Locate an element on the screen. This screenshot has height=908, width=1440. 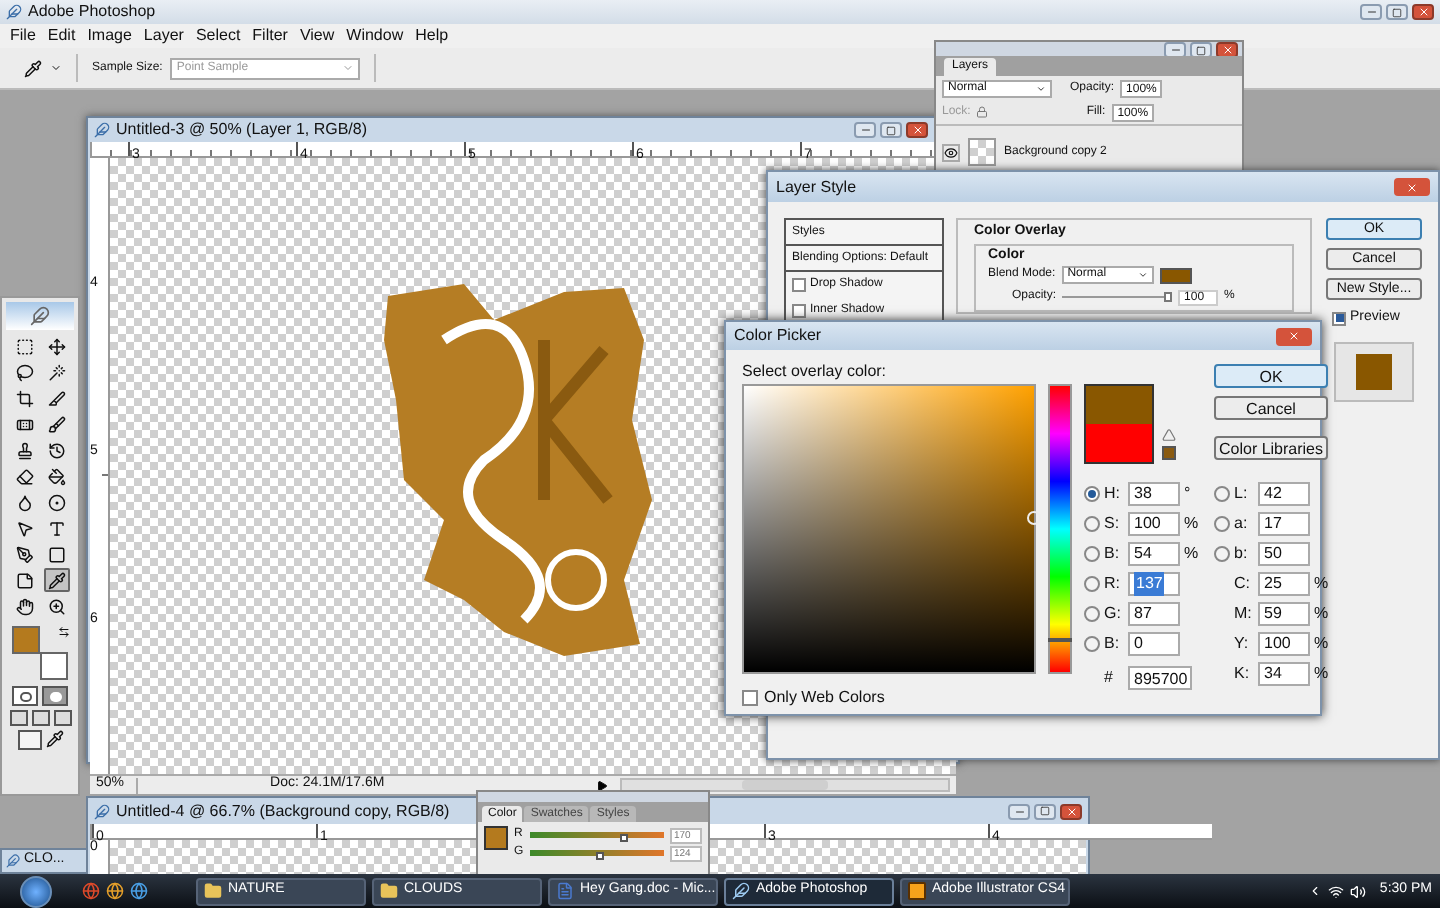
value-field: 0 is located at coordinates (1154, 643).